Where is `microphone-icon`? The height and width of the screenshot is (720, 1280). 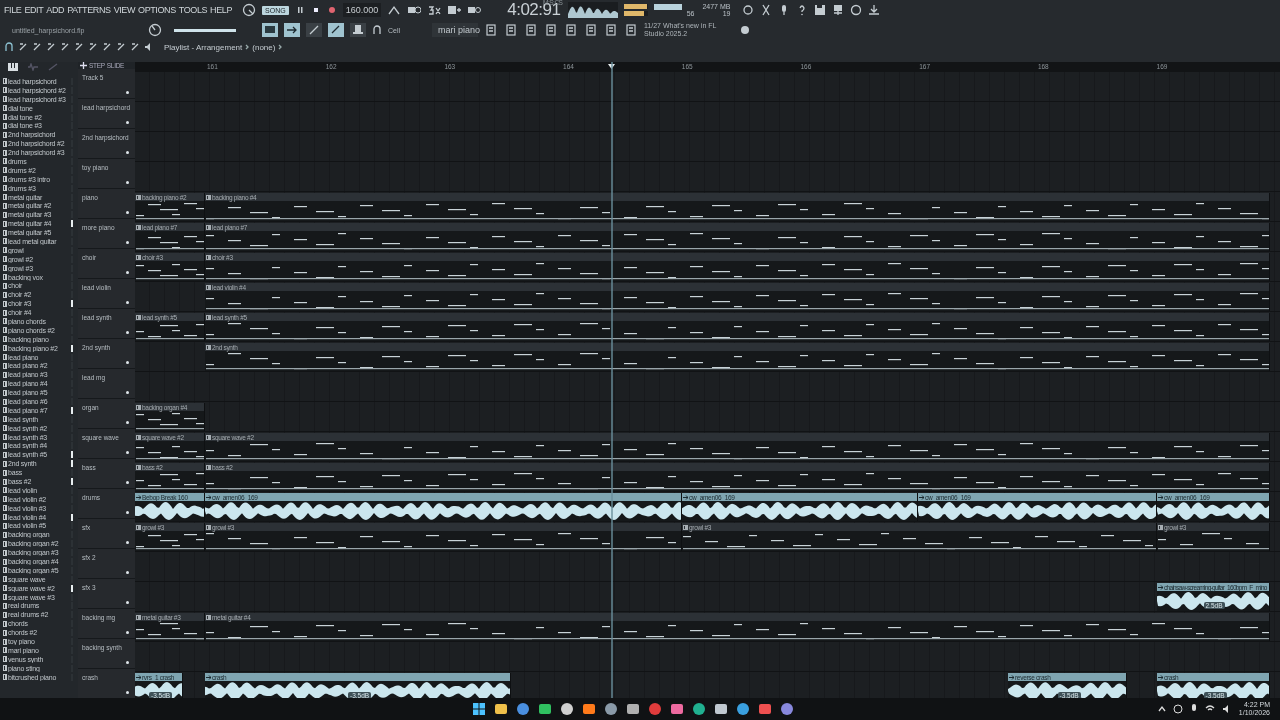 microphone-icon is located at coordinates (1193, 709).